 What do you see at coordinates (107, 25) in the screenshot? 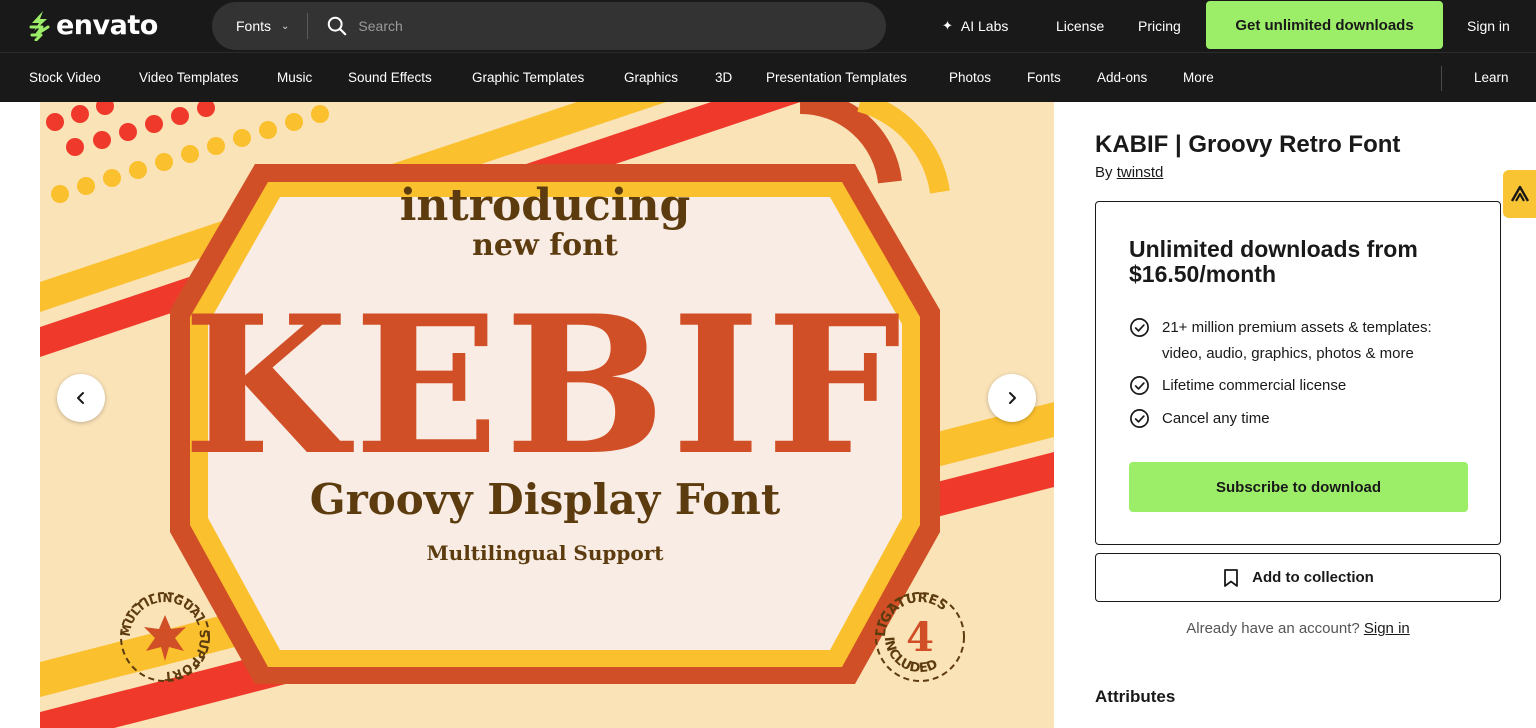
I see `logo-text: envato` at bounding box center [107, 25].